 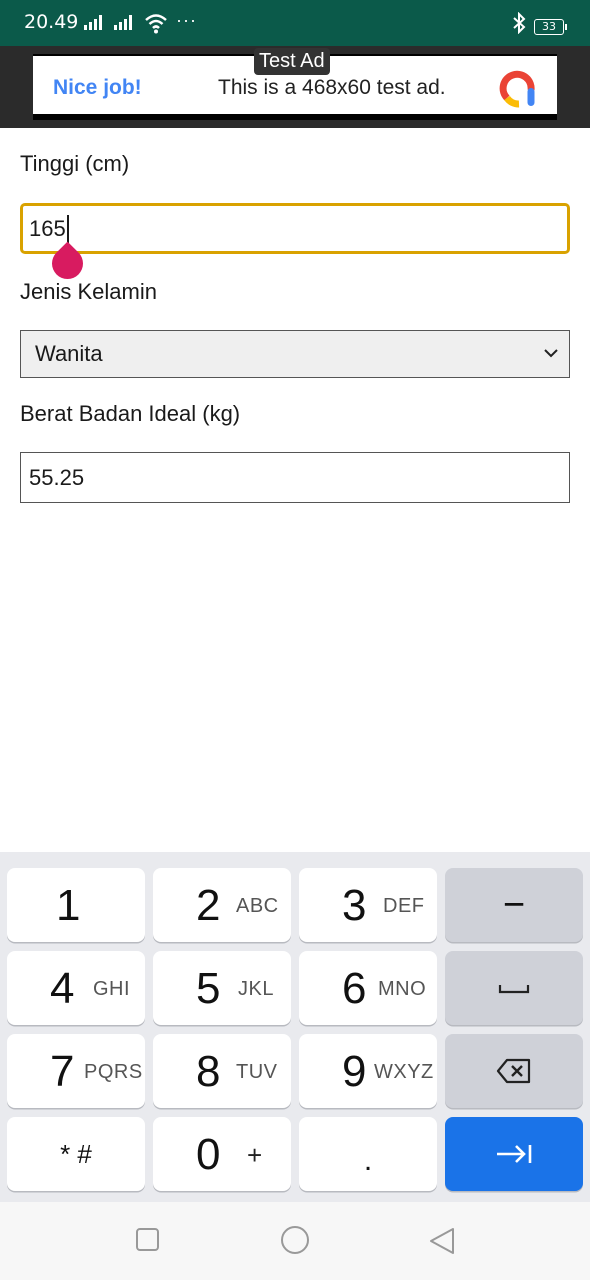 What do you see at coordinates (368, 905) in the screenshot?
I see `key-3: 3 DEF` at bounding box center [368, 905].